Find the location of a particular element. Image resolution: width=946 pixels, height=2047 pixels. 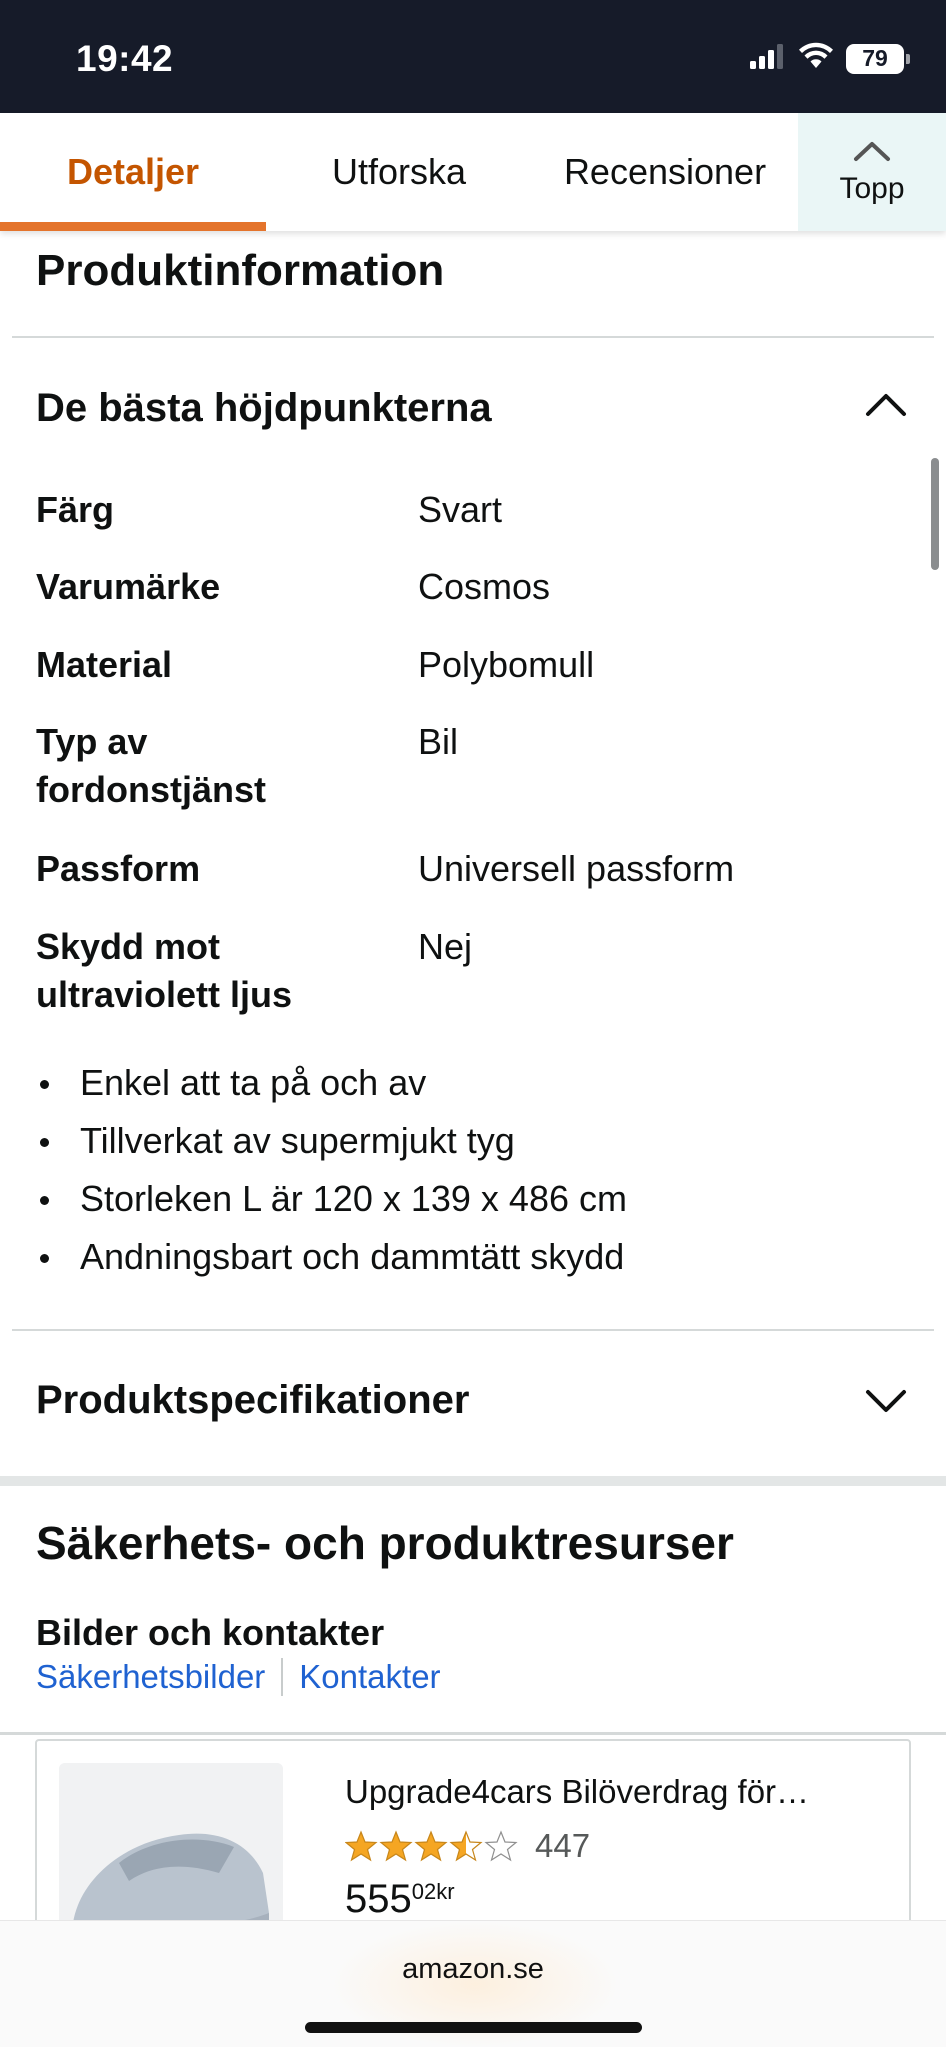

link-separator is located at coordinates (282, 1677).